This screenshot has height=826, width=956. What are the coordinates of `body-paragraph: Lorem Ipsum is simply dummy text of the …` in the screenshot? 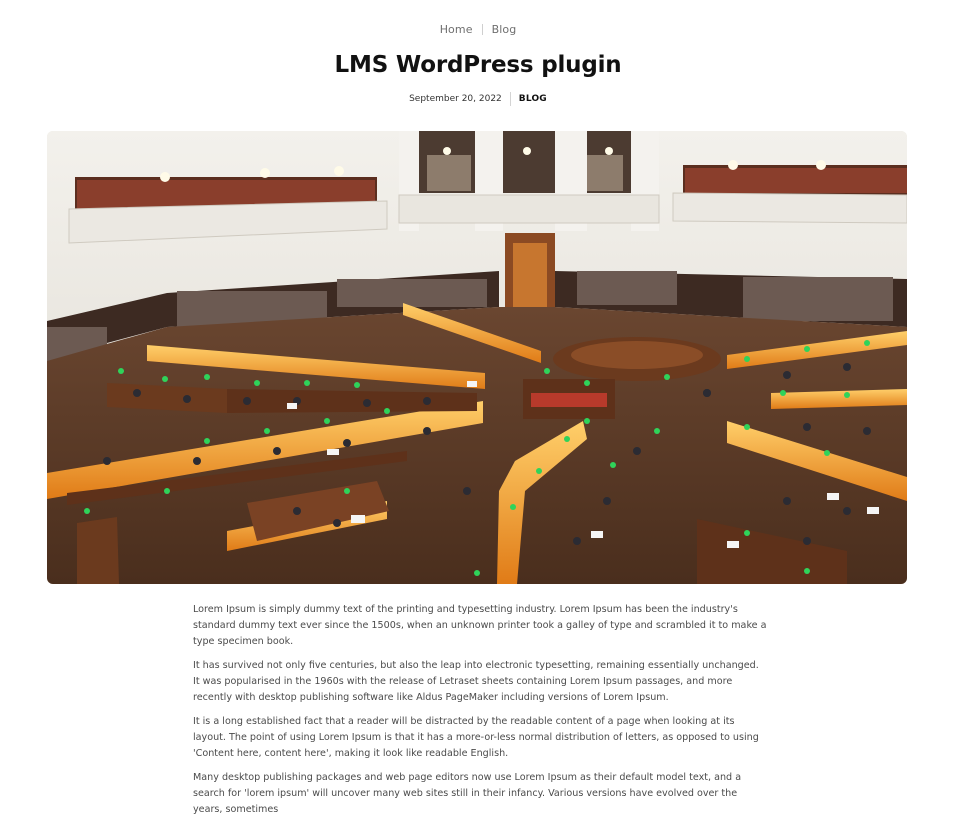 It's located at (480, 625).